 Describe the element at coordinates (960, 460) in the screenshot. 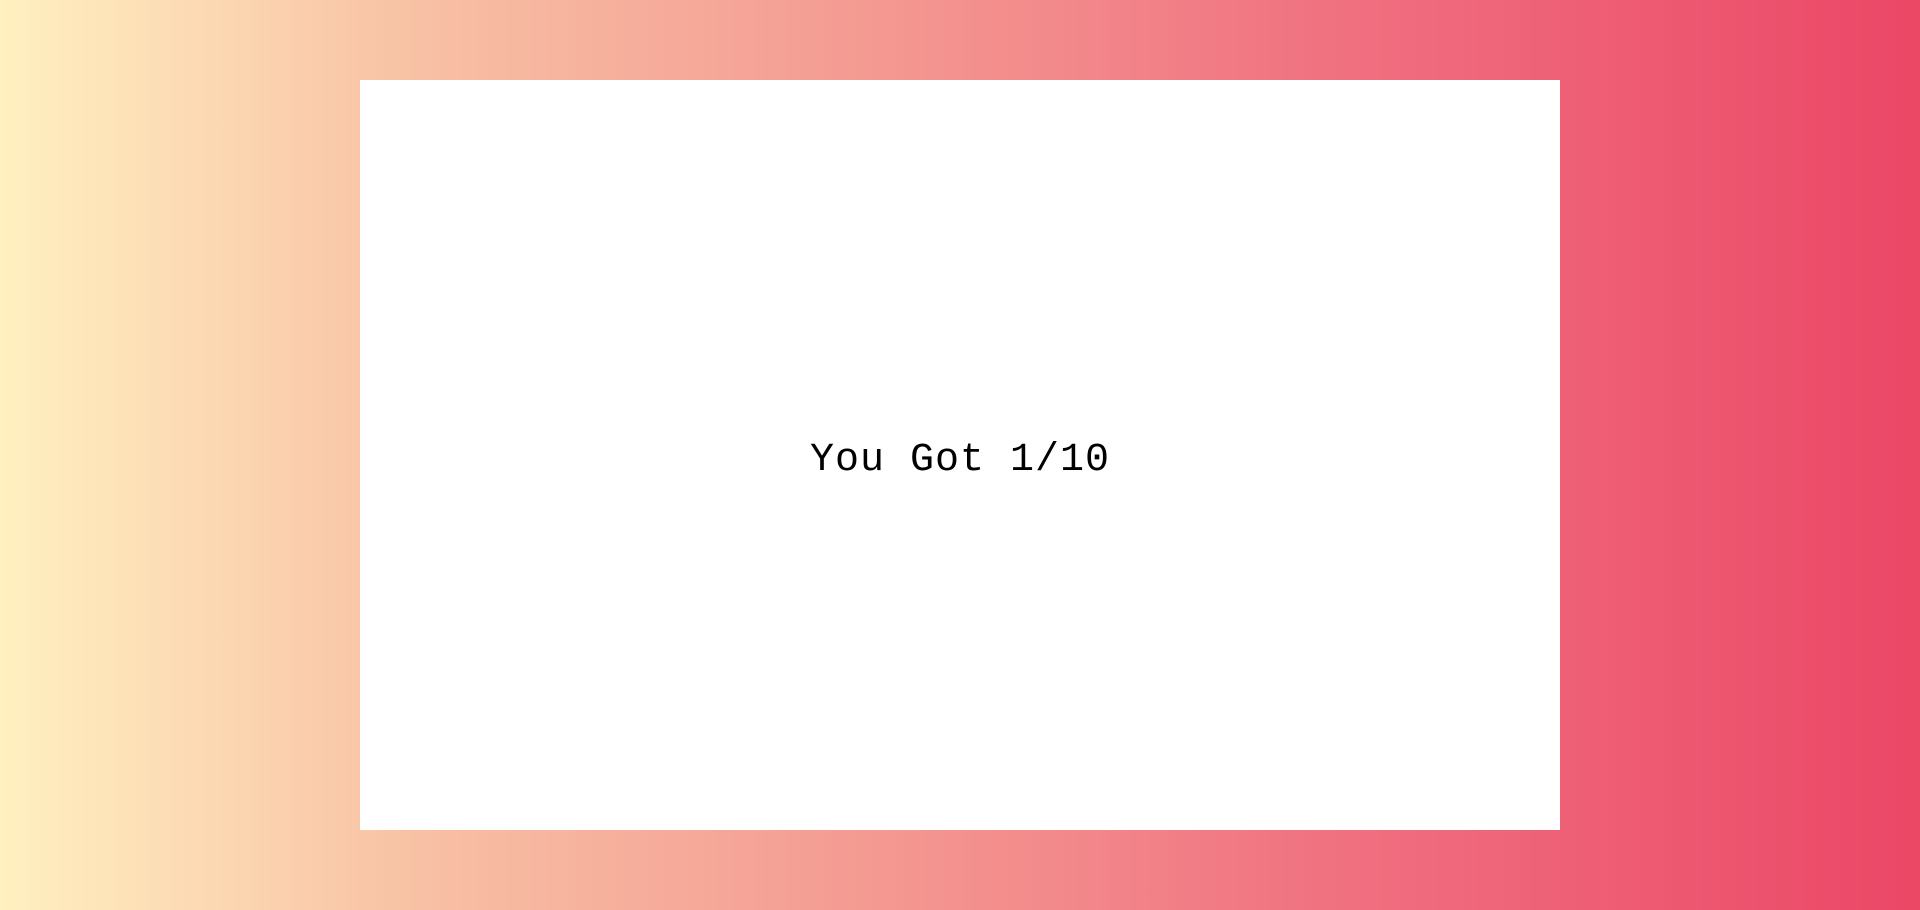

I see `score-text: You Got 1/10` at that location.